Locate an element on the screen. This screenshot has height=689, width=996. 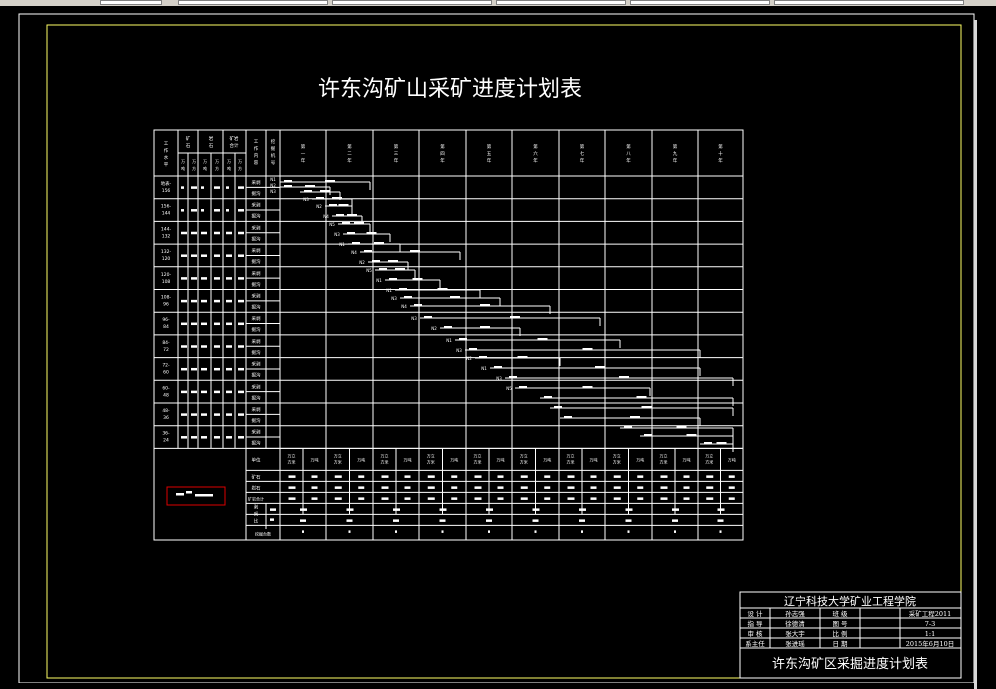
machine-start-label: N1 is located at coordinates (273, 179).